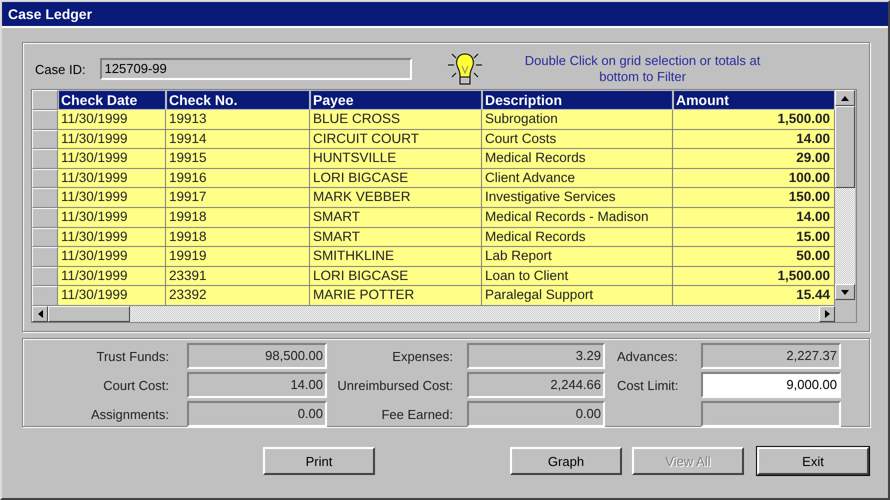  I want to click on left-arrow-icon, so click(40, 314).